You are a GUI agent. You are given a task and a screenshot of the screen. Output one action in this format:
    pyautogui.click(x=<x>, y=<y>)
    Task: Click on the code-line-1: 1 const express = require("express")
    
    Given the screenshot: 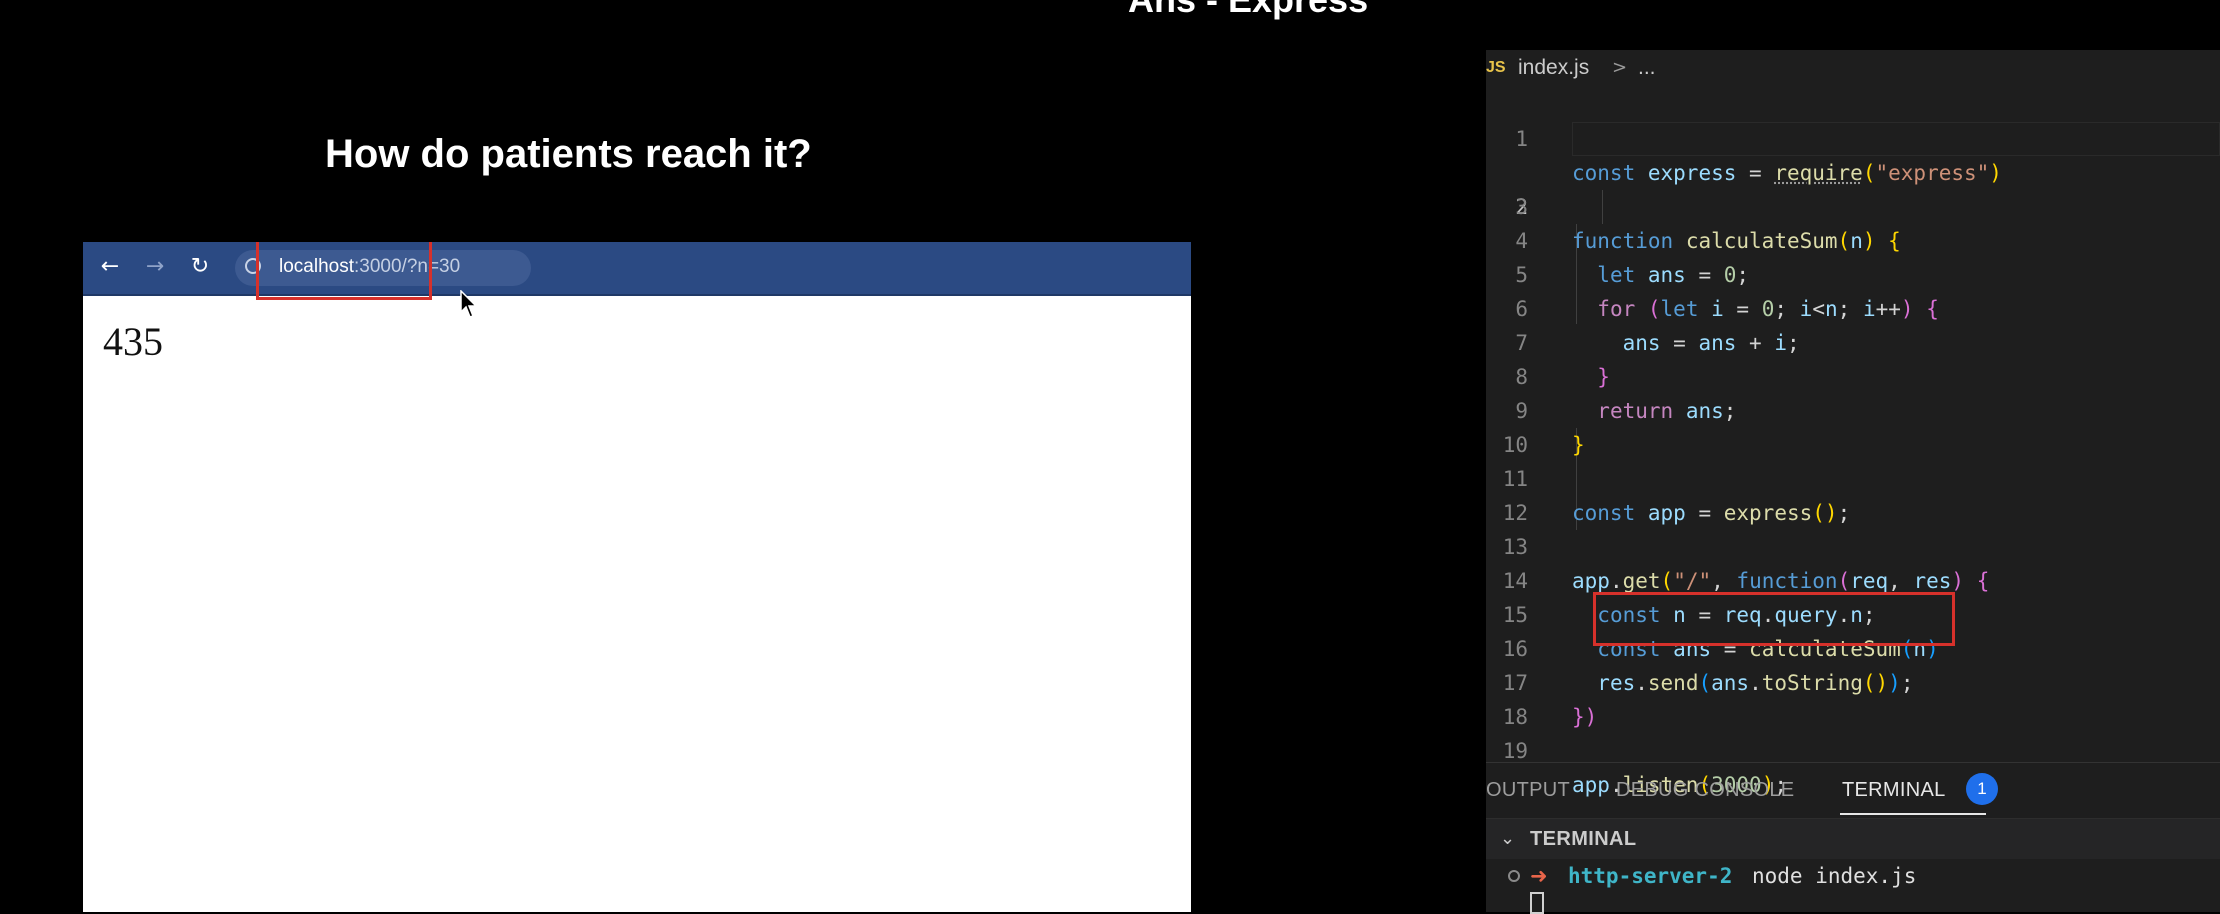 What is the action you would take?
    pyautogui.click(x=1853, y=136)
    